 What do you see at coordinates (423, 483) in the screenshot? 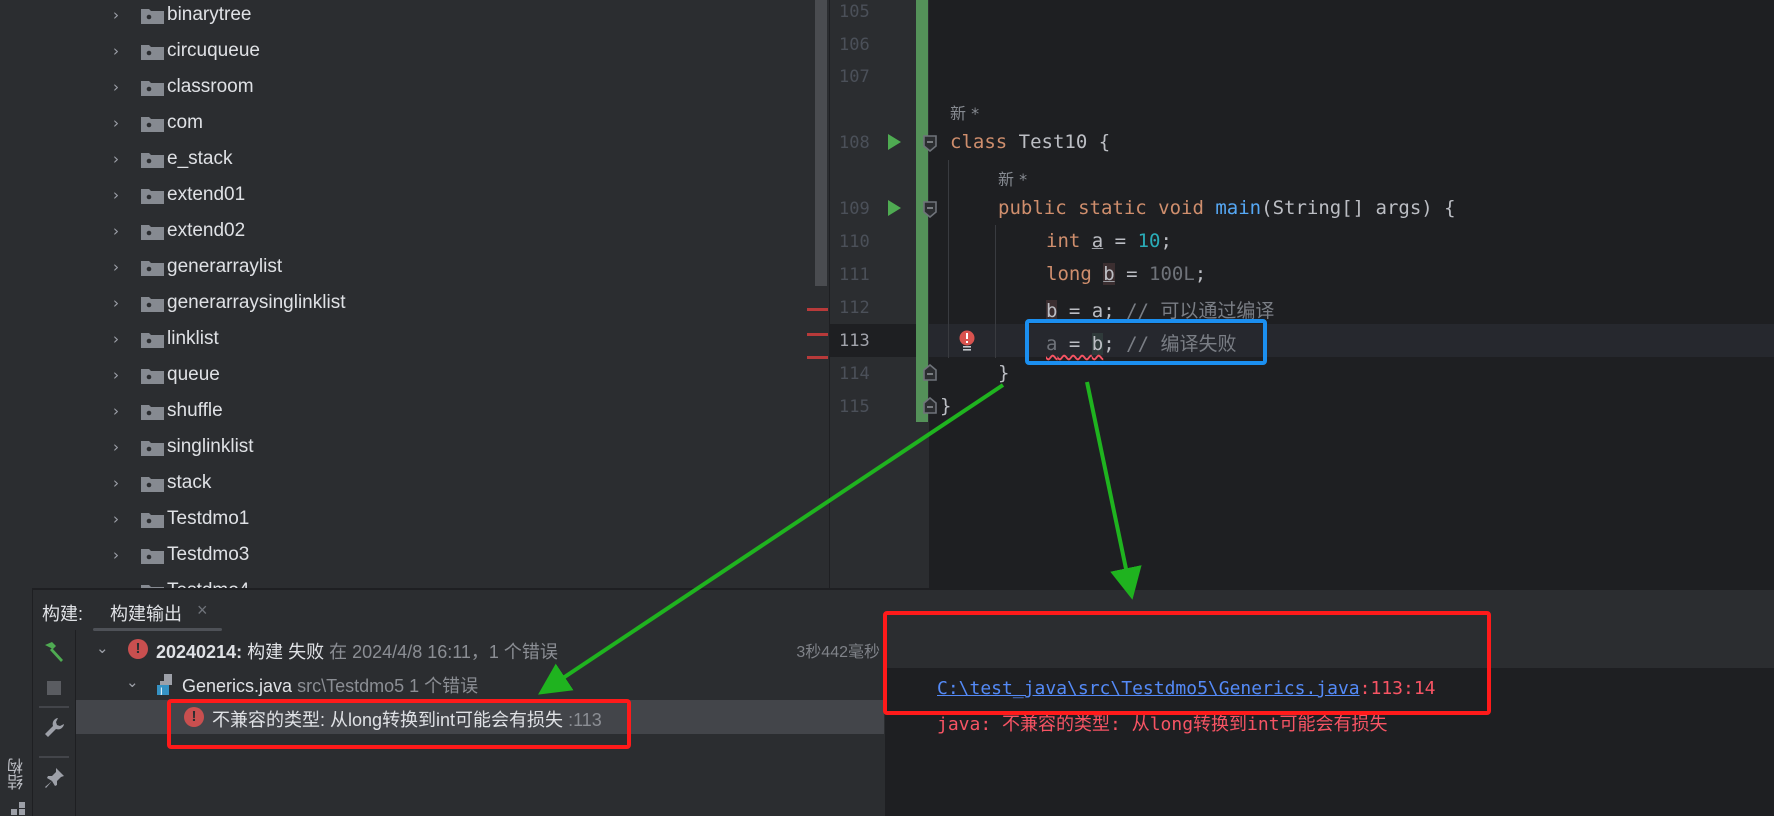
I see `tree-item: › stack` at bounding box center [423, 483].